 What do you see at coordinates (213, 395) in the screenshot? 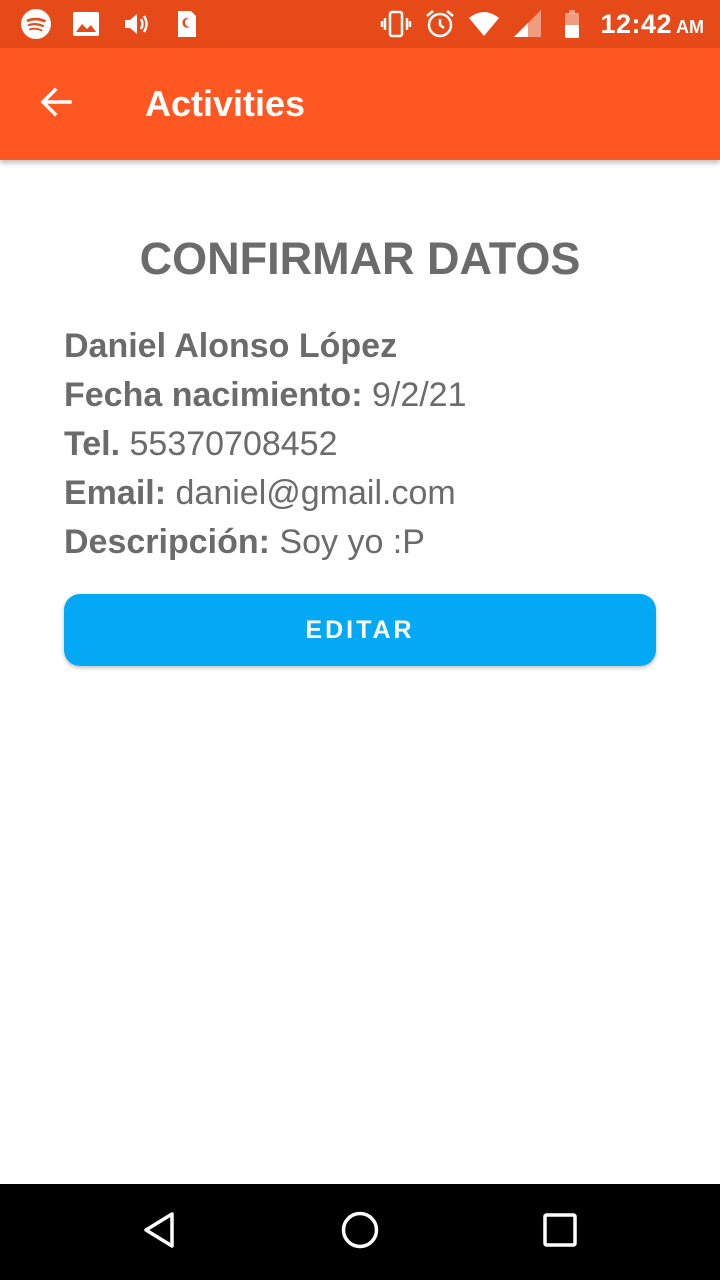
I see `birth-date-label: Fecha nacimiento:` at bounding box center [213, 395].